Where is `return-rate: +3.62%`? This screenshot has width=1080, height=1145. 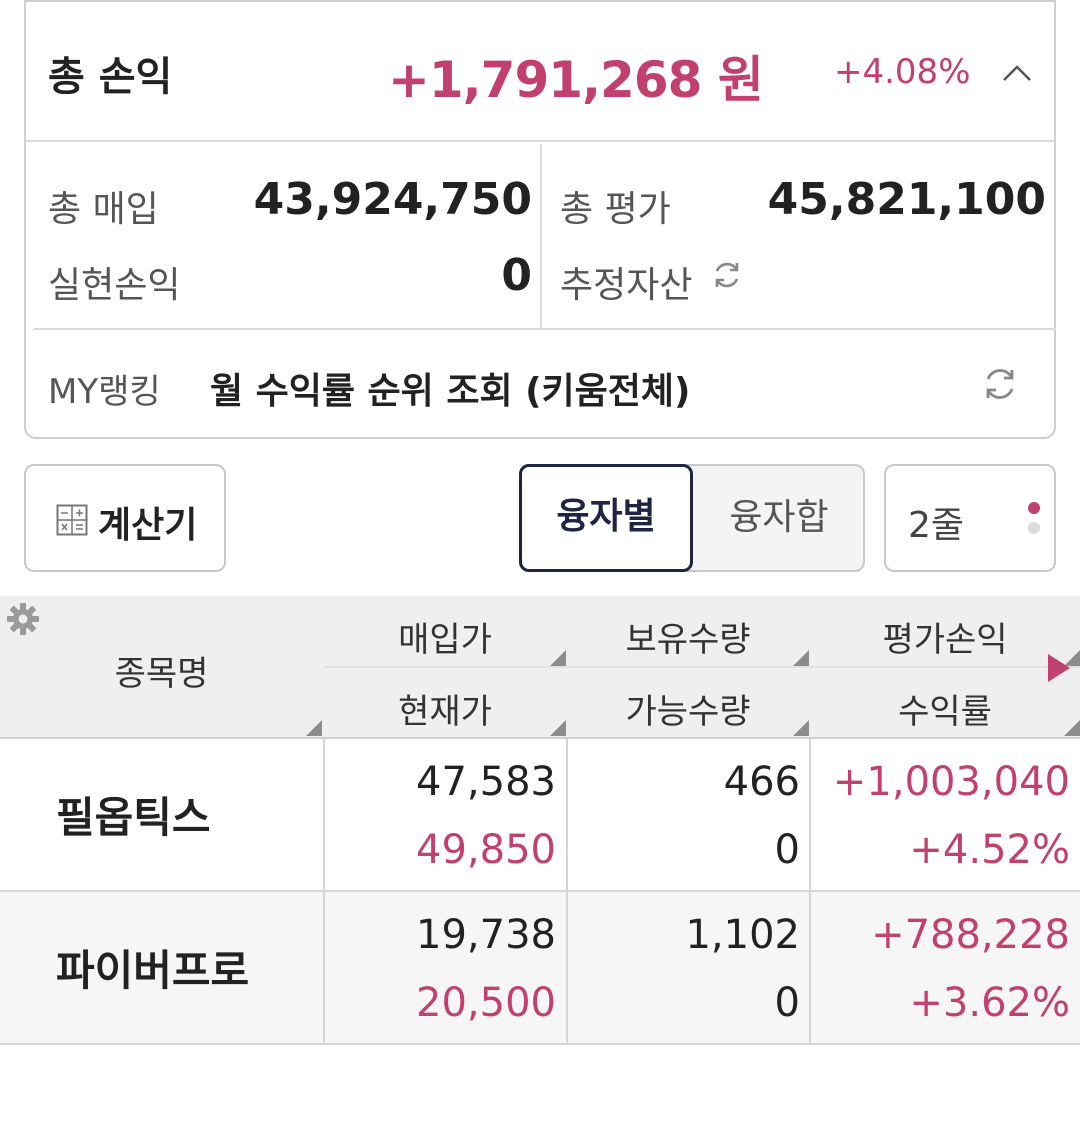 return-rate: +3.62% is located at coordinates (989, 1003).